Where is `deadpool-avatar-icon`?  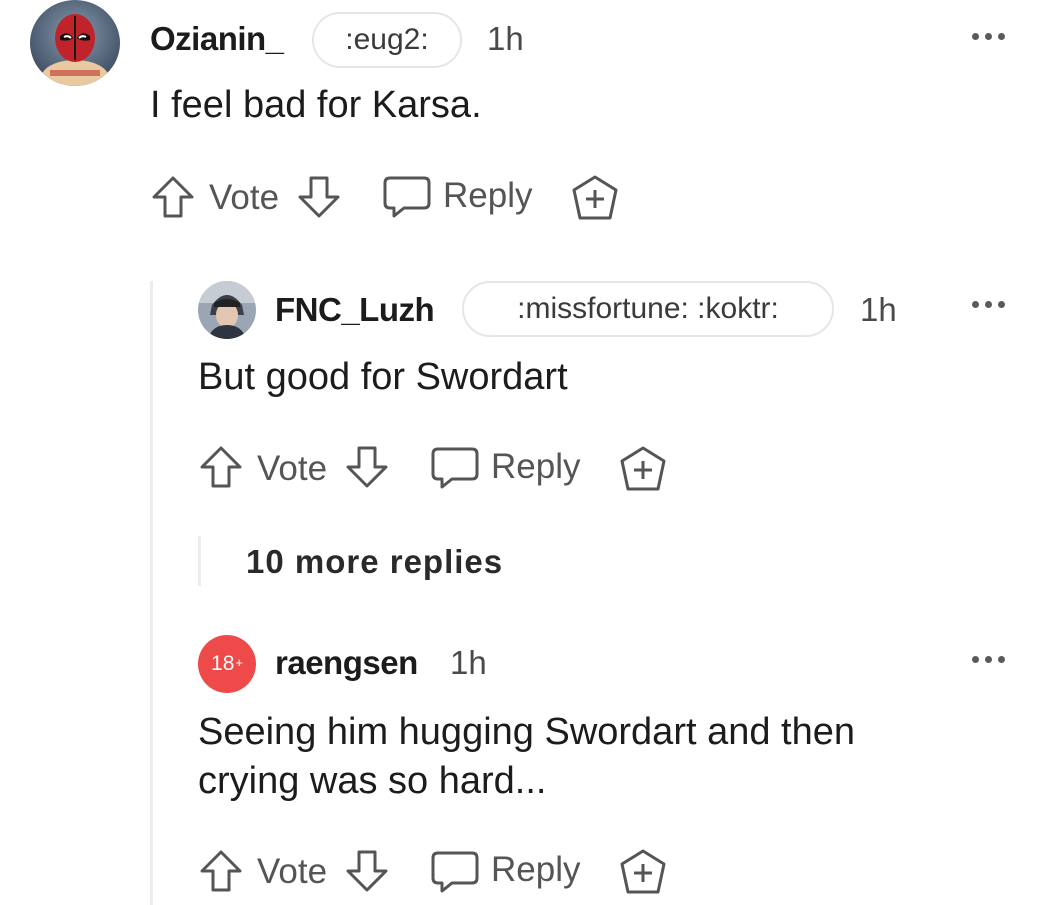
deadpool-avatar-icon is located at coordinates (75, 43).